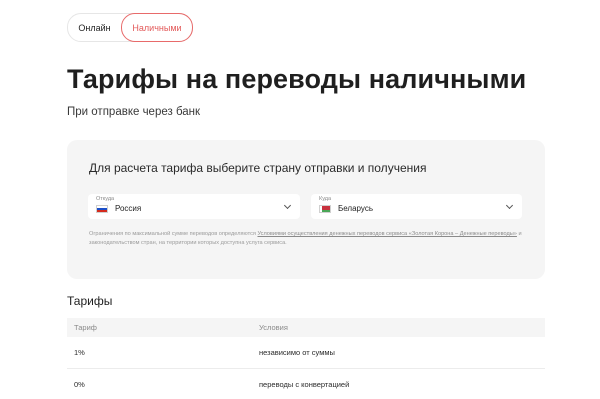 The width and height of the screenshot is (600, 399). Describe the element at coordinates (194, 206) in the screenshot. I see `from-country-select: Откуда Россия` at that location.